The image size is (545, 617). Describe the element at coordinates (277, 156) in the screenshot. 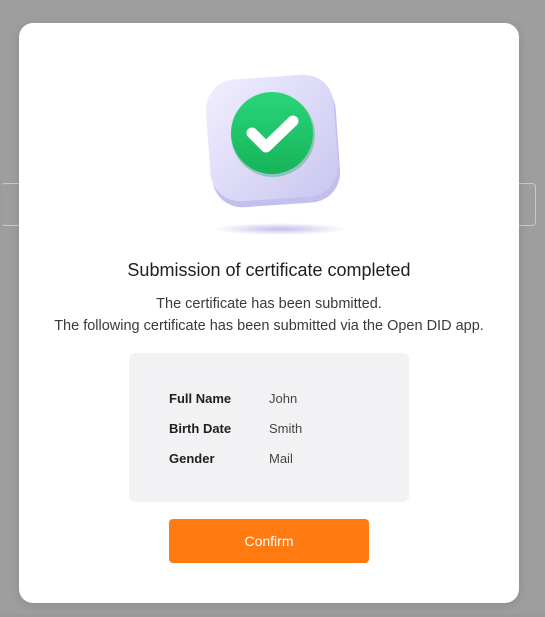

I see `check-badge-icon` at that location.